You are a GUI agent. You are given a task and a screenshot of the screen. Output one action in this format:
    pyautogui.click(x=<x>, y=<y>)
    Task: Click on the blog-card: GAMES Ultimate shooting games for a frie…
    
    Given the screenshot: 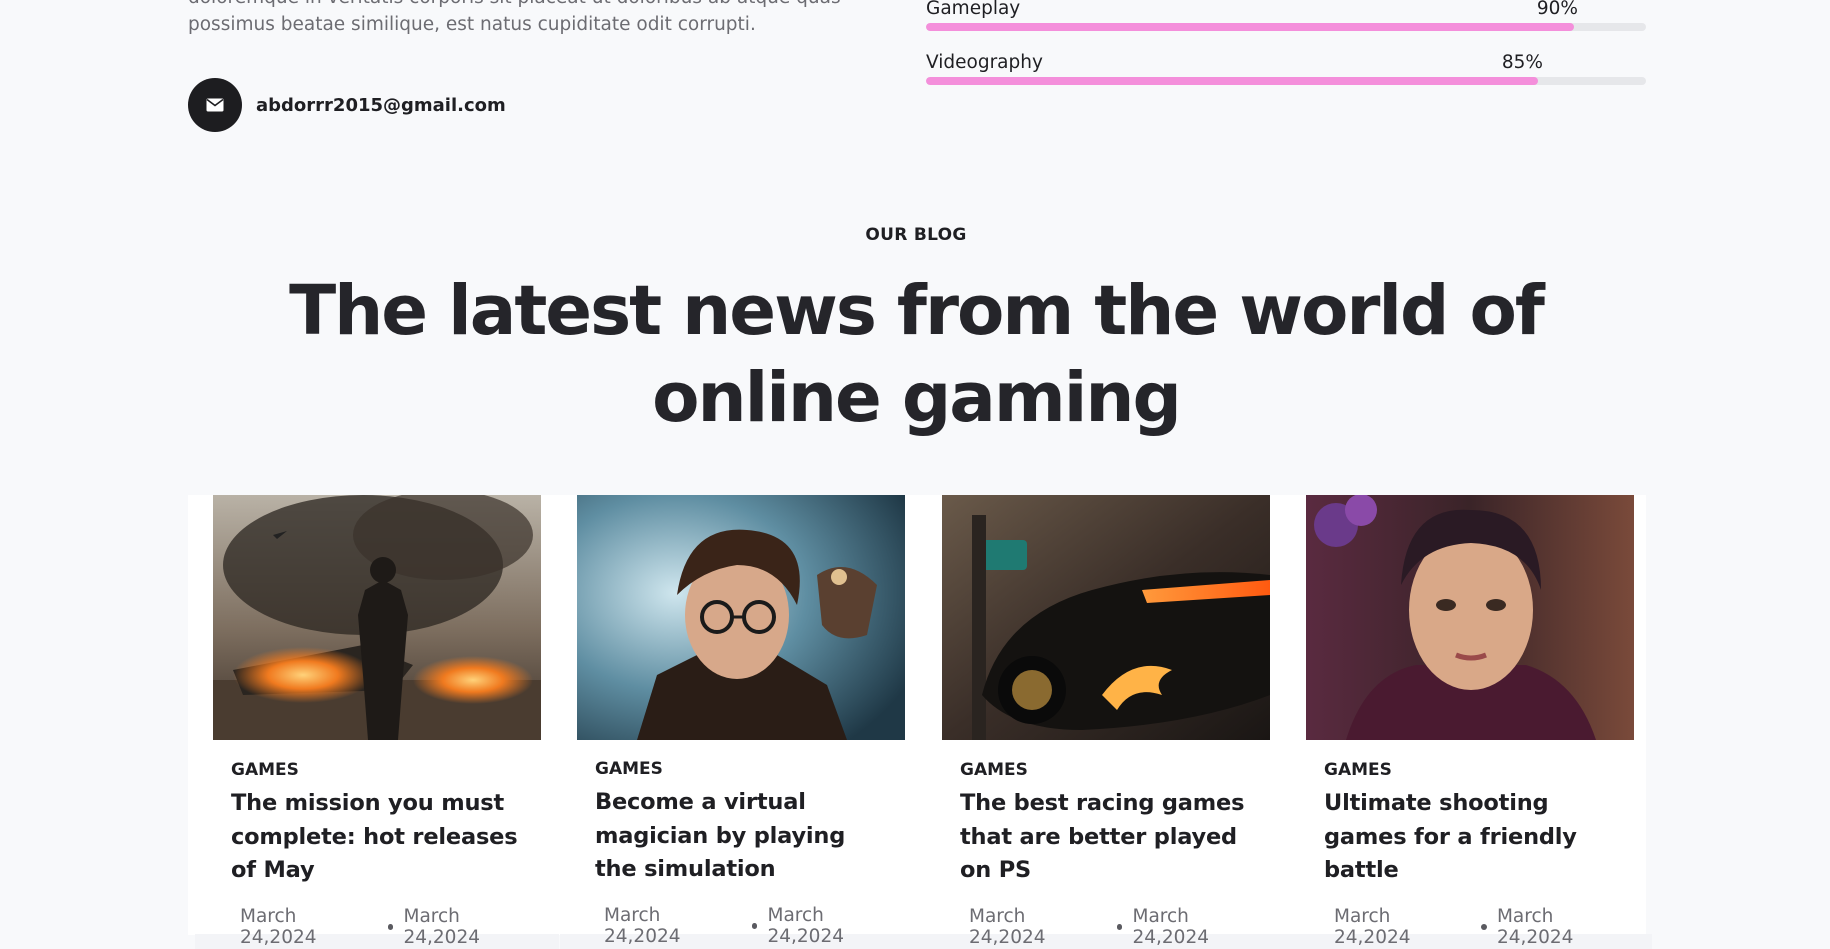 What is the action you would take?
    pyautogui.click(x=1470, y=721)
    